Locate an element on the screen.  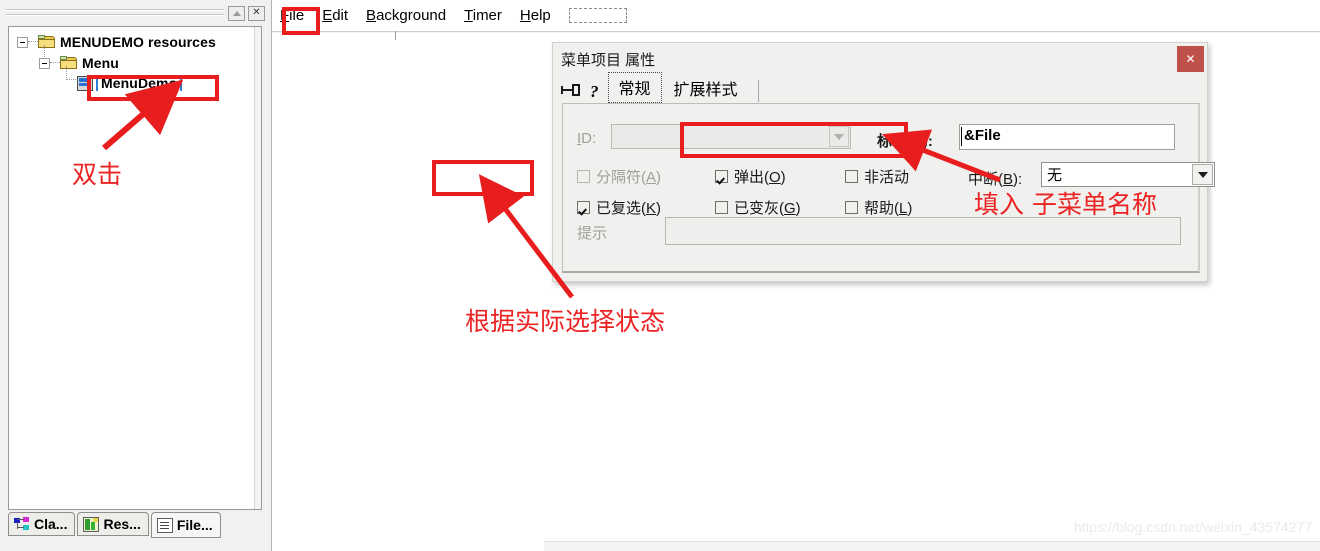
file-view-icon is located at coordinates (164, 525).